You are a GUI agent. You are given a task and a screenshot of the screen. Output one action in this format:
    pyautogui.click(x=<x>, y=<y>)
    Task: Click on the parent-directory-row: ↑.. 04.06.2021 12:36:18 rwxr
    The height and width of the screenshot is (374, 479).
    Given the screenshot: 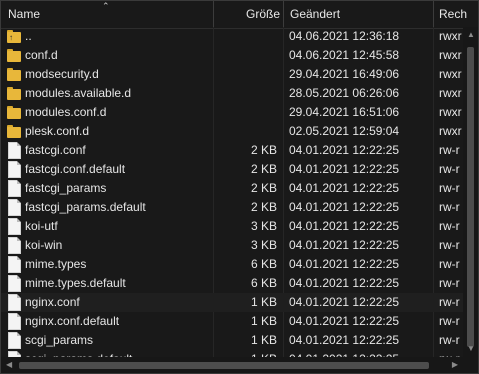 What is the action you would take?
    pyautogui.click(x=232, y=36)
    